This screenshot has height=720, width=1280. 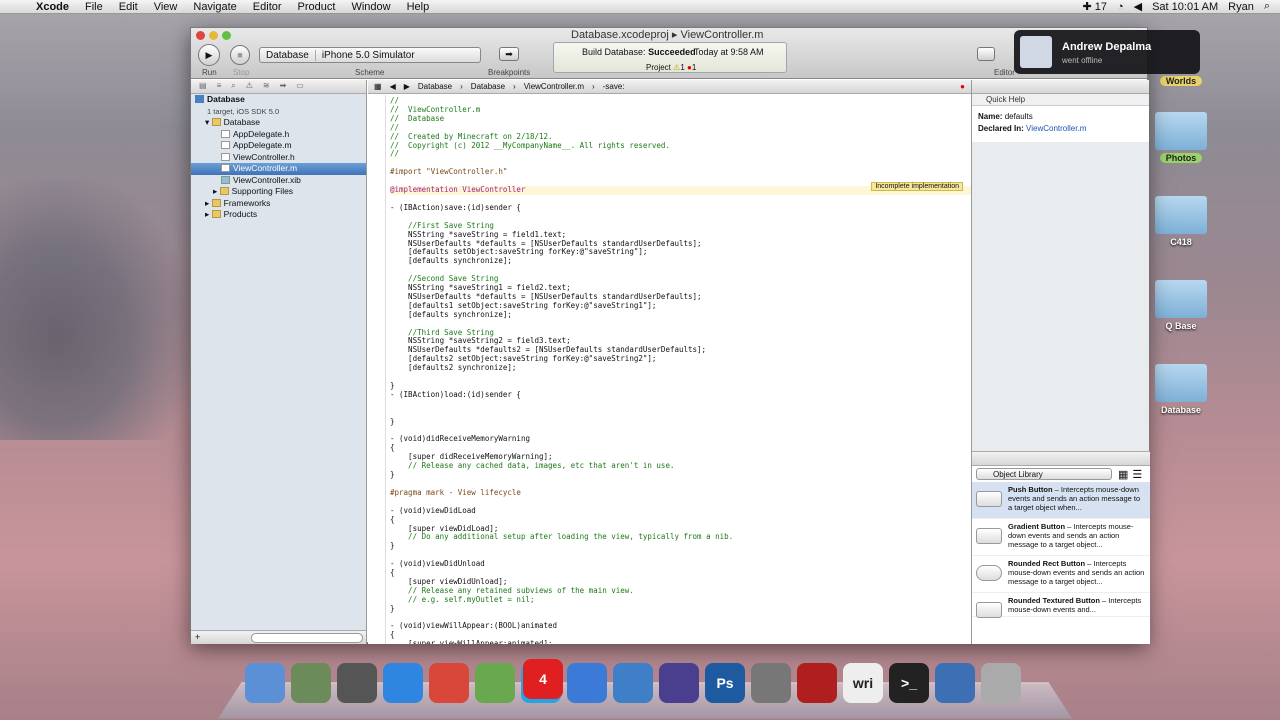 I want to click on filter-input, so click(x=307, y=638).